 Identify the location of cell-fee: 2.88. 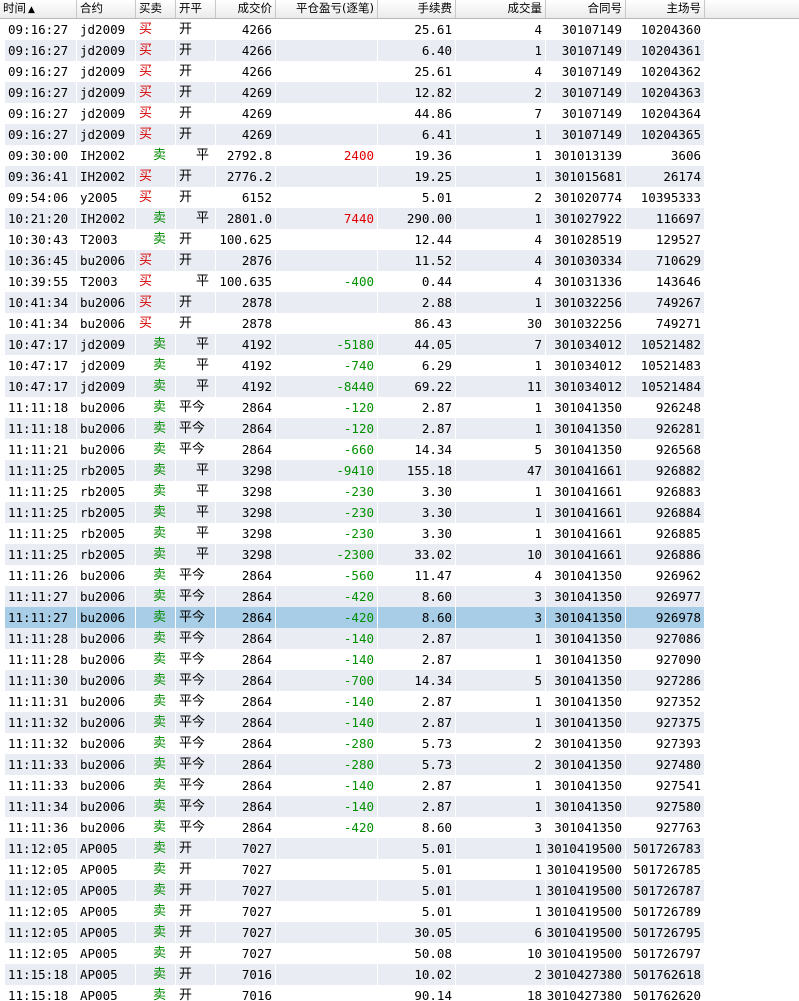
(417, 302).